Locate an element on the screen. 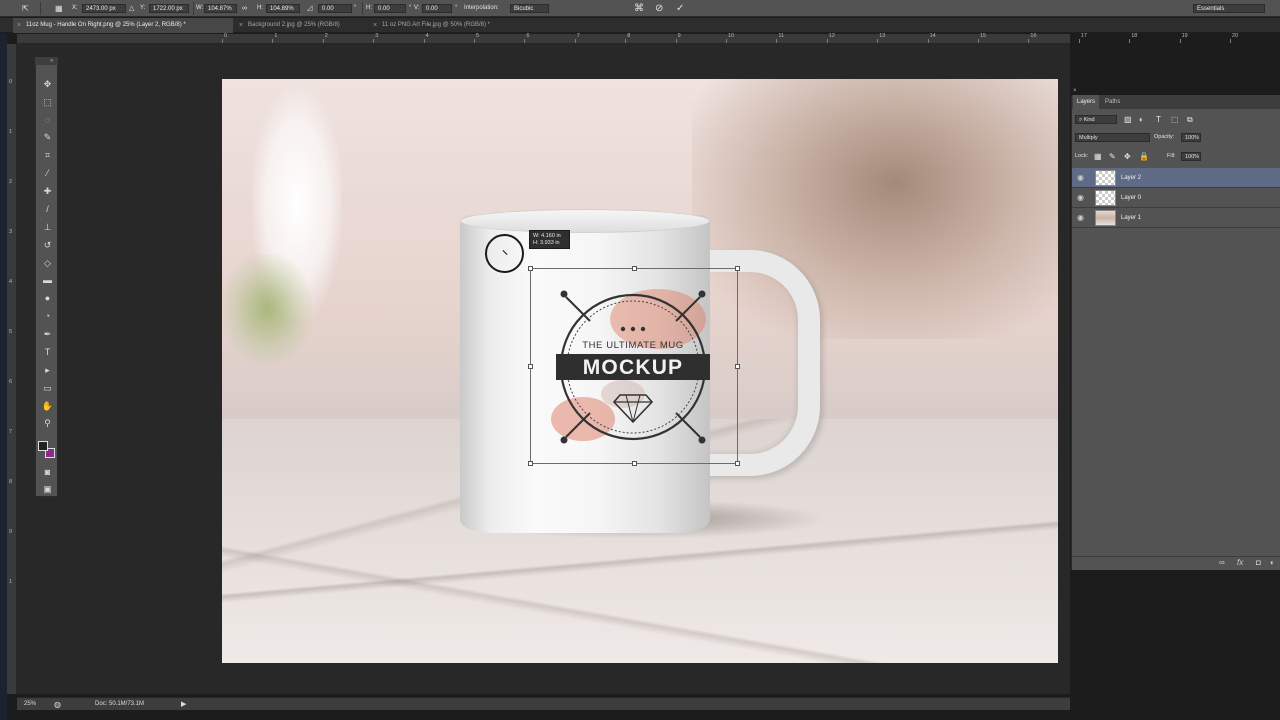 The width and height of the screenshot is (1280, 720). ruler-left: 0 1 2 3 4 5 6 7 8 9 1 is located at coordinates (12, 369).